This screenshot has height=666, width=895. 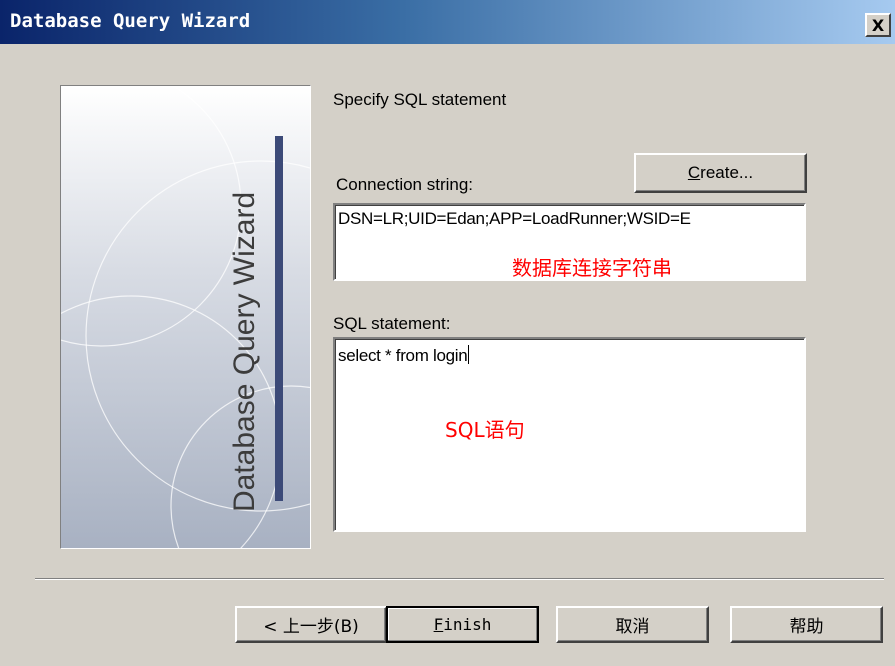 I want to click on finish-button: Finish, so click(x=462, y=624).